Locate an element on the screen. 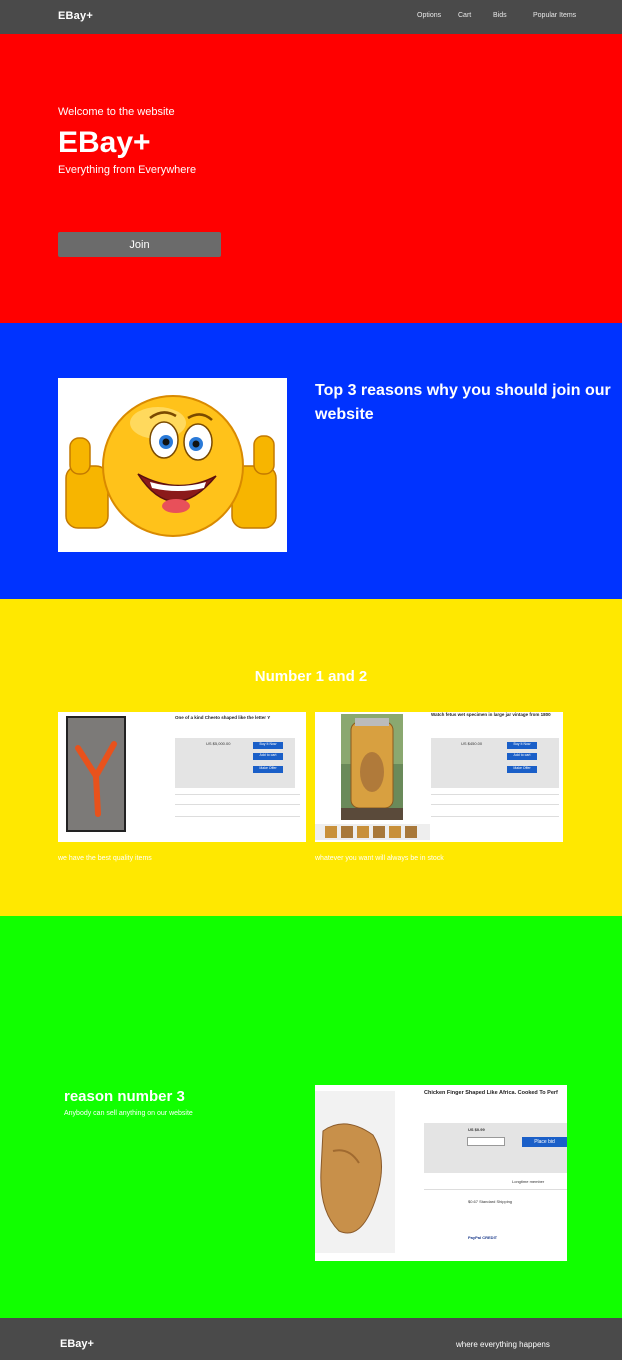 The image size is (622, 1360). nav-link-options: Options is located at coordinates (429, 15).